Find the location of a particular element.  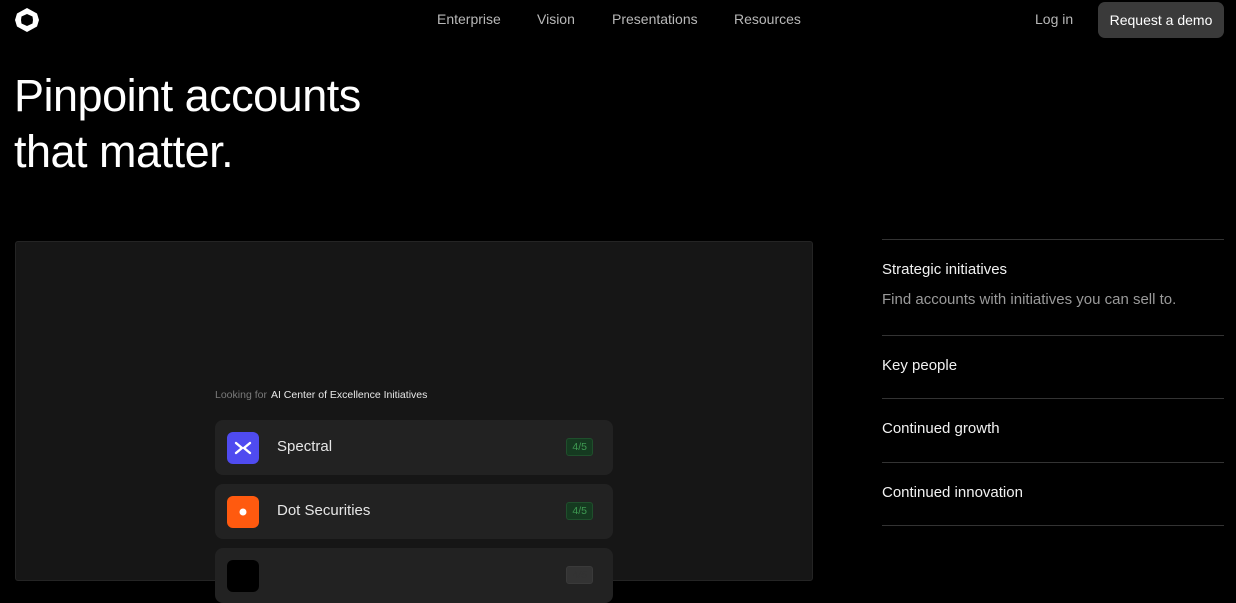

nav-enterprise-link: Enterprise is located at coordinates (469, 19).